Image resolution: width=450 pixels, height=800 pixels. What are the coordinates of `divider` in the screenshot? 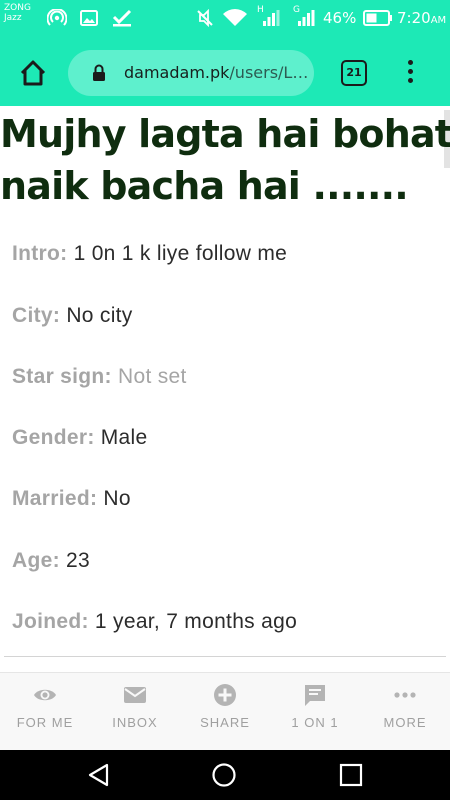 It's located at (225, 656).